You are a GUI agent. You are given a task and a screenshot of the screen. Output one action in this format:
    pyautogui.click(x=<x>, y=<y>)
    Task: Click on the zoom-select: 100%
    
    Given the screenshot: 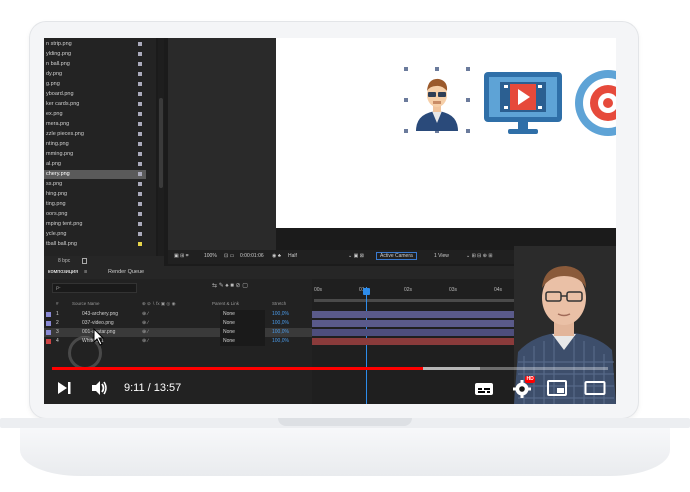 What is the action you would take?
    pyautogui.click(x=210, y=256)
    